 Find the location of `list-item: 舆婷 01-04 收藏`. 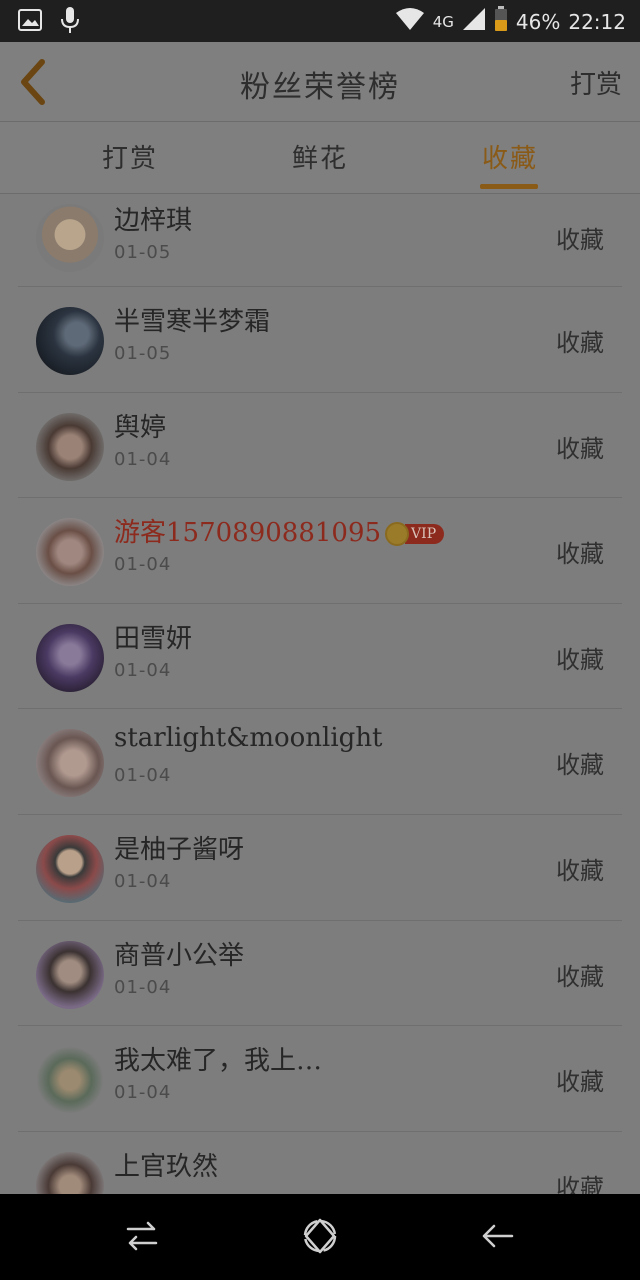

list-item: 舆婷 01-04 收藏 is located at coordinates (320, 446).